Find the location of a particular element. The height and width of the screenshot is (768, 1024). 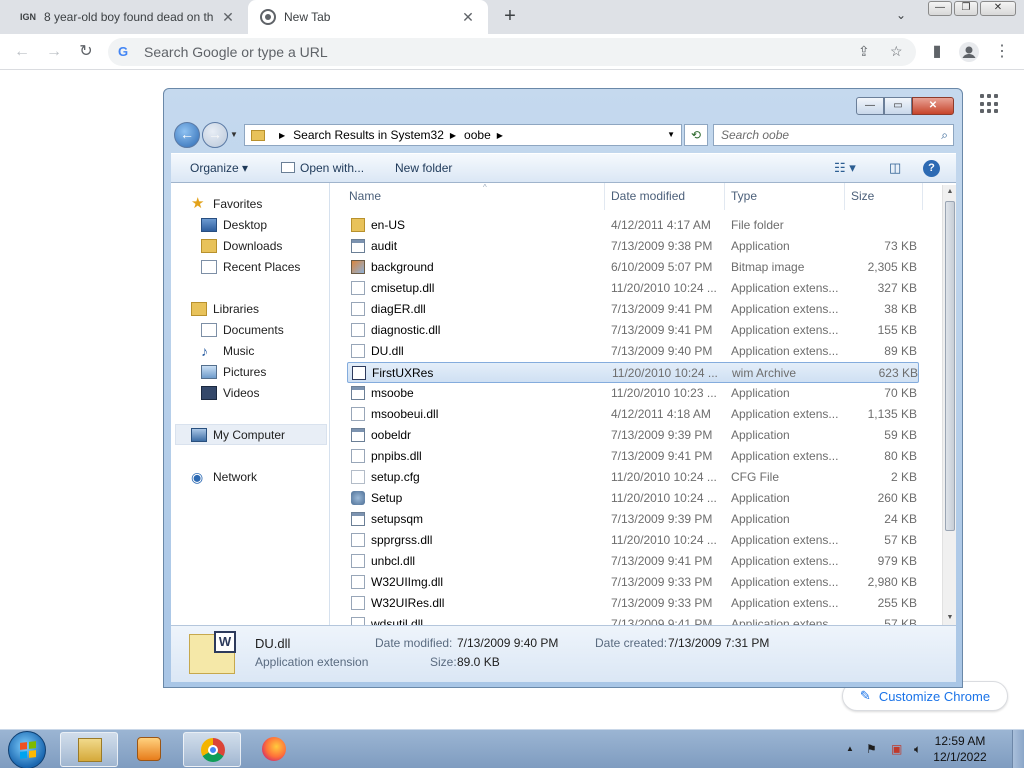

nav-label: Music is located at coordinates (239, 350).